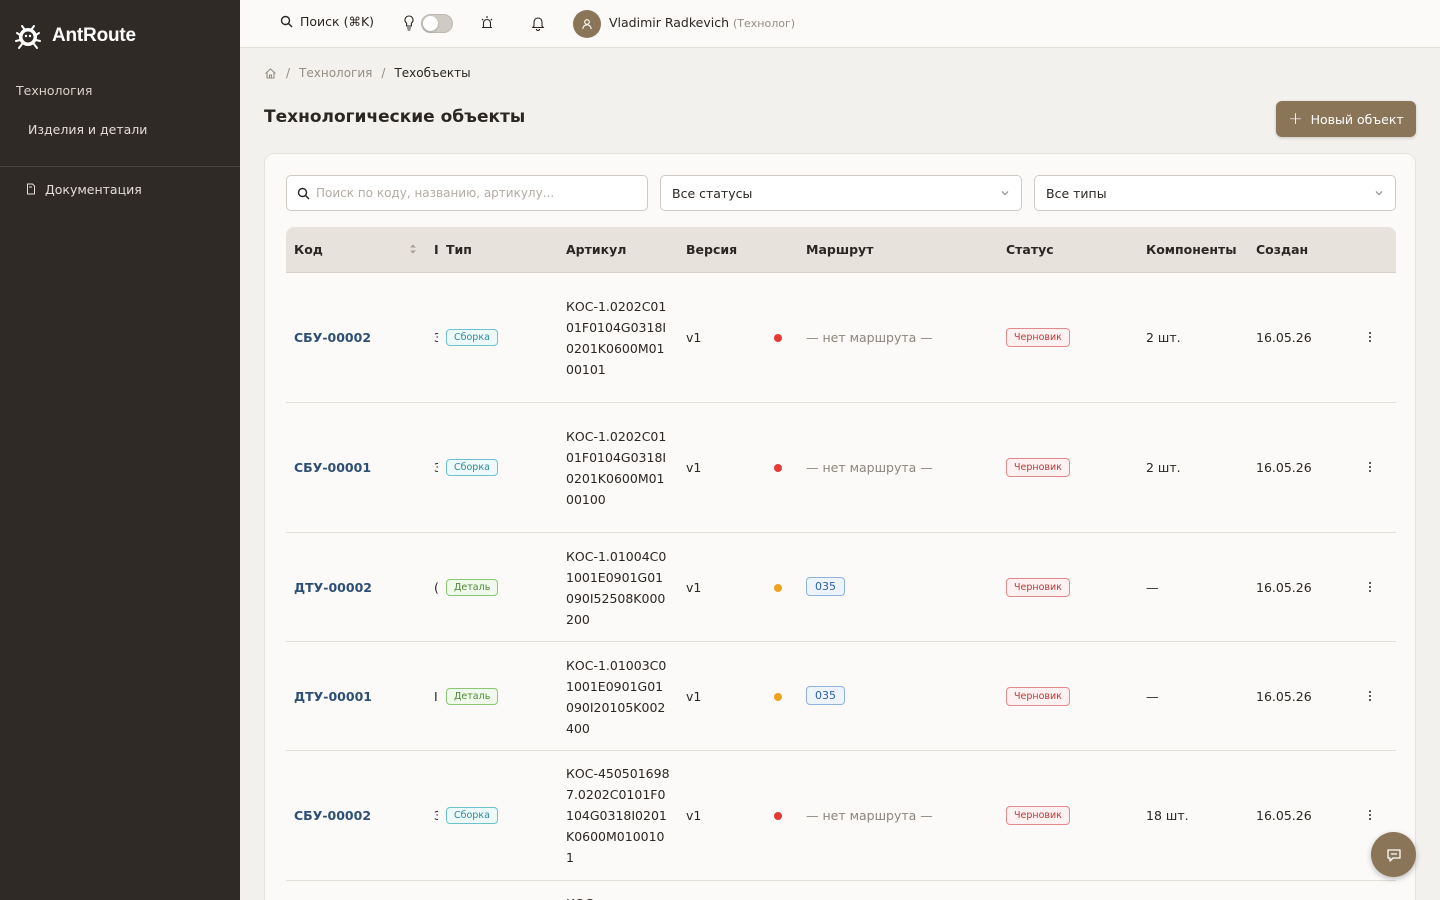  What do you see at coordinates (487, 23) in the screenshot?
I see `siren-icon` at bounding box center [487, 23].